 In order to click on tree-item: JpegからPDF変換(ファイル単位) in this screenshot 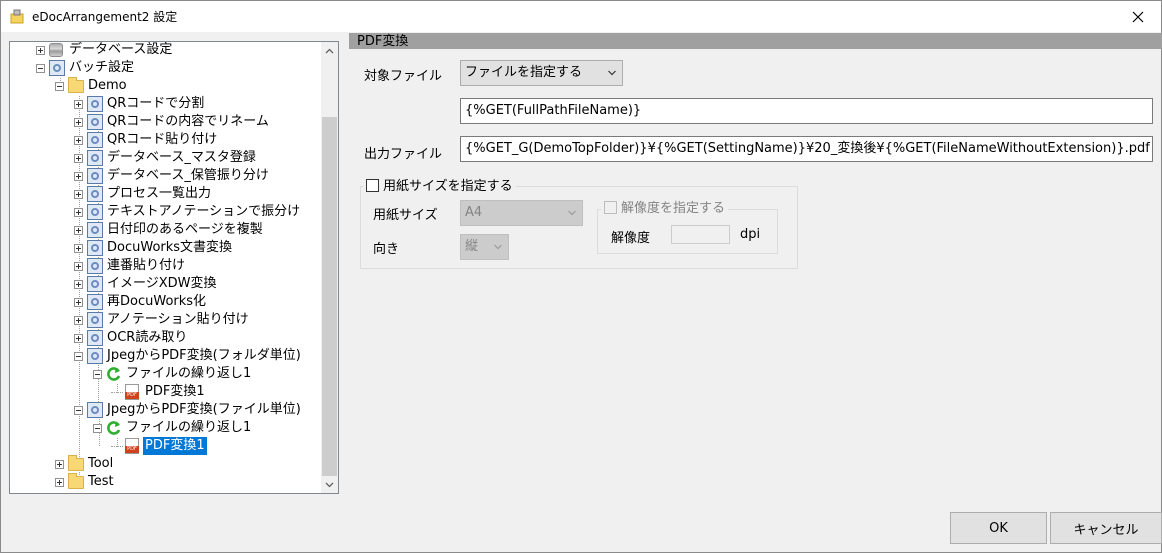, I will do `click(165, 410)`.